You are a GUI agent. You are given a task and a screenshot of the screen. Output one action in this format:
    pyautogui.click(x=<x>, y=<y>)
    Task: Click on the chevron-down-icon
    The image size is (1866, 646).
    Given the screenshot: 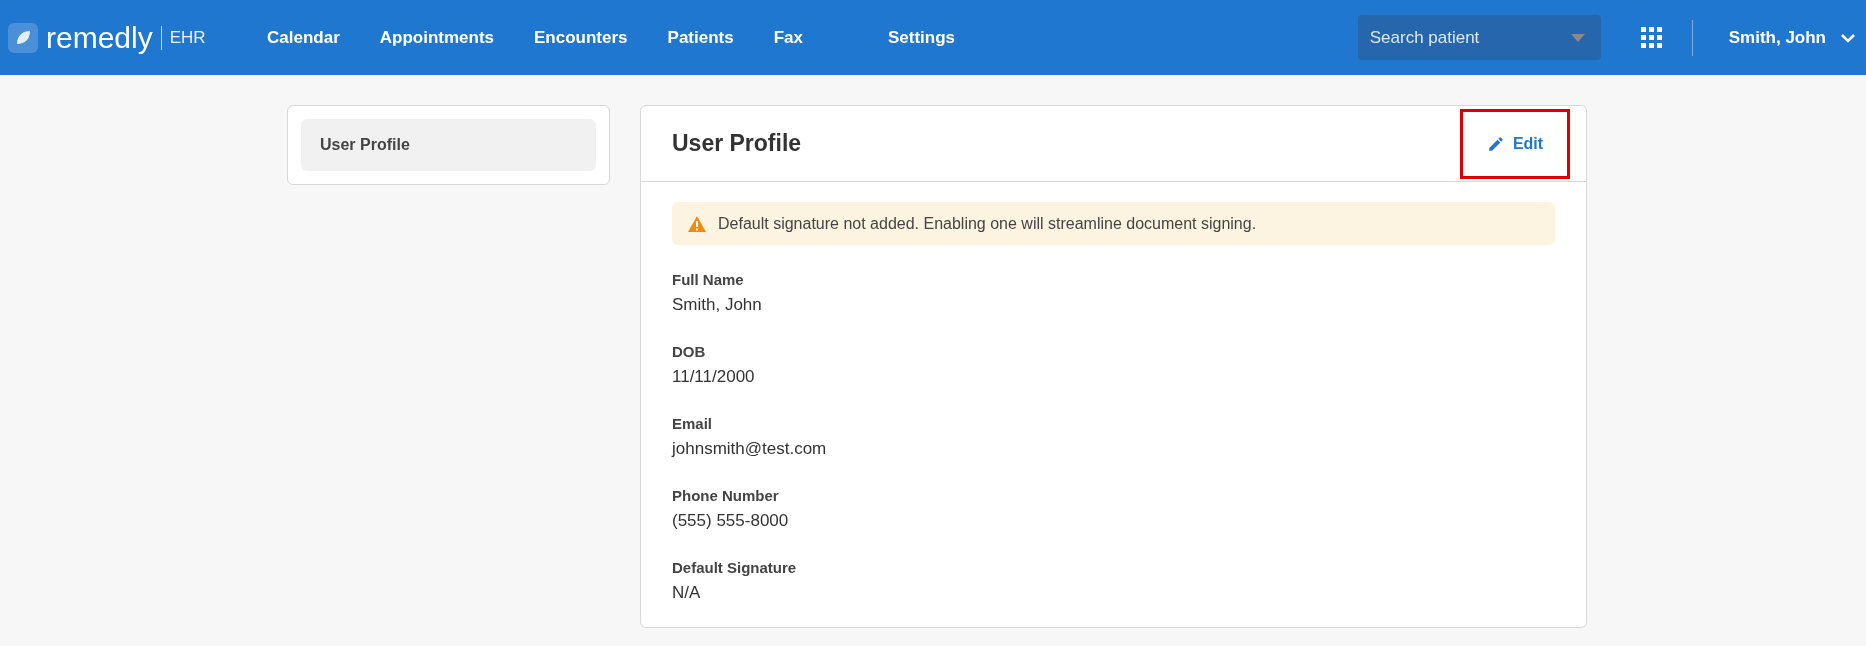 What is the action you would take?
    pyautogui.click(x=1848, y=37)
    